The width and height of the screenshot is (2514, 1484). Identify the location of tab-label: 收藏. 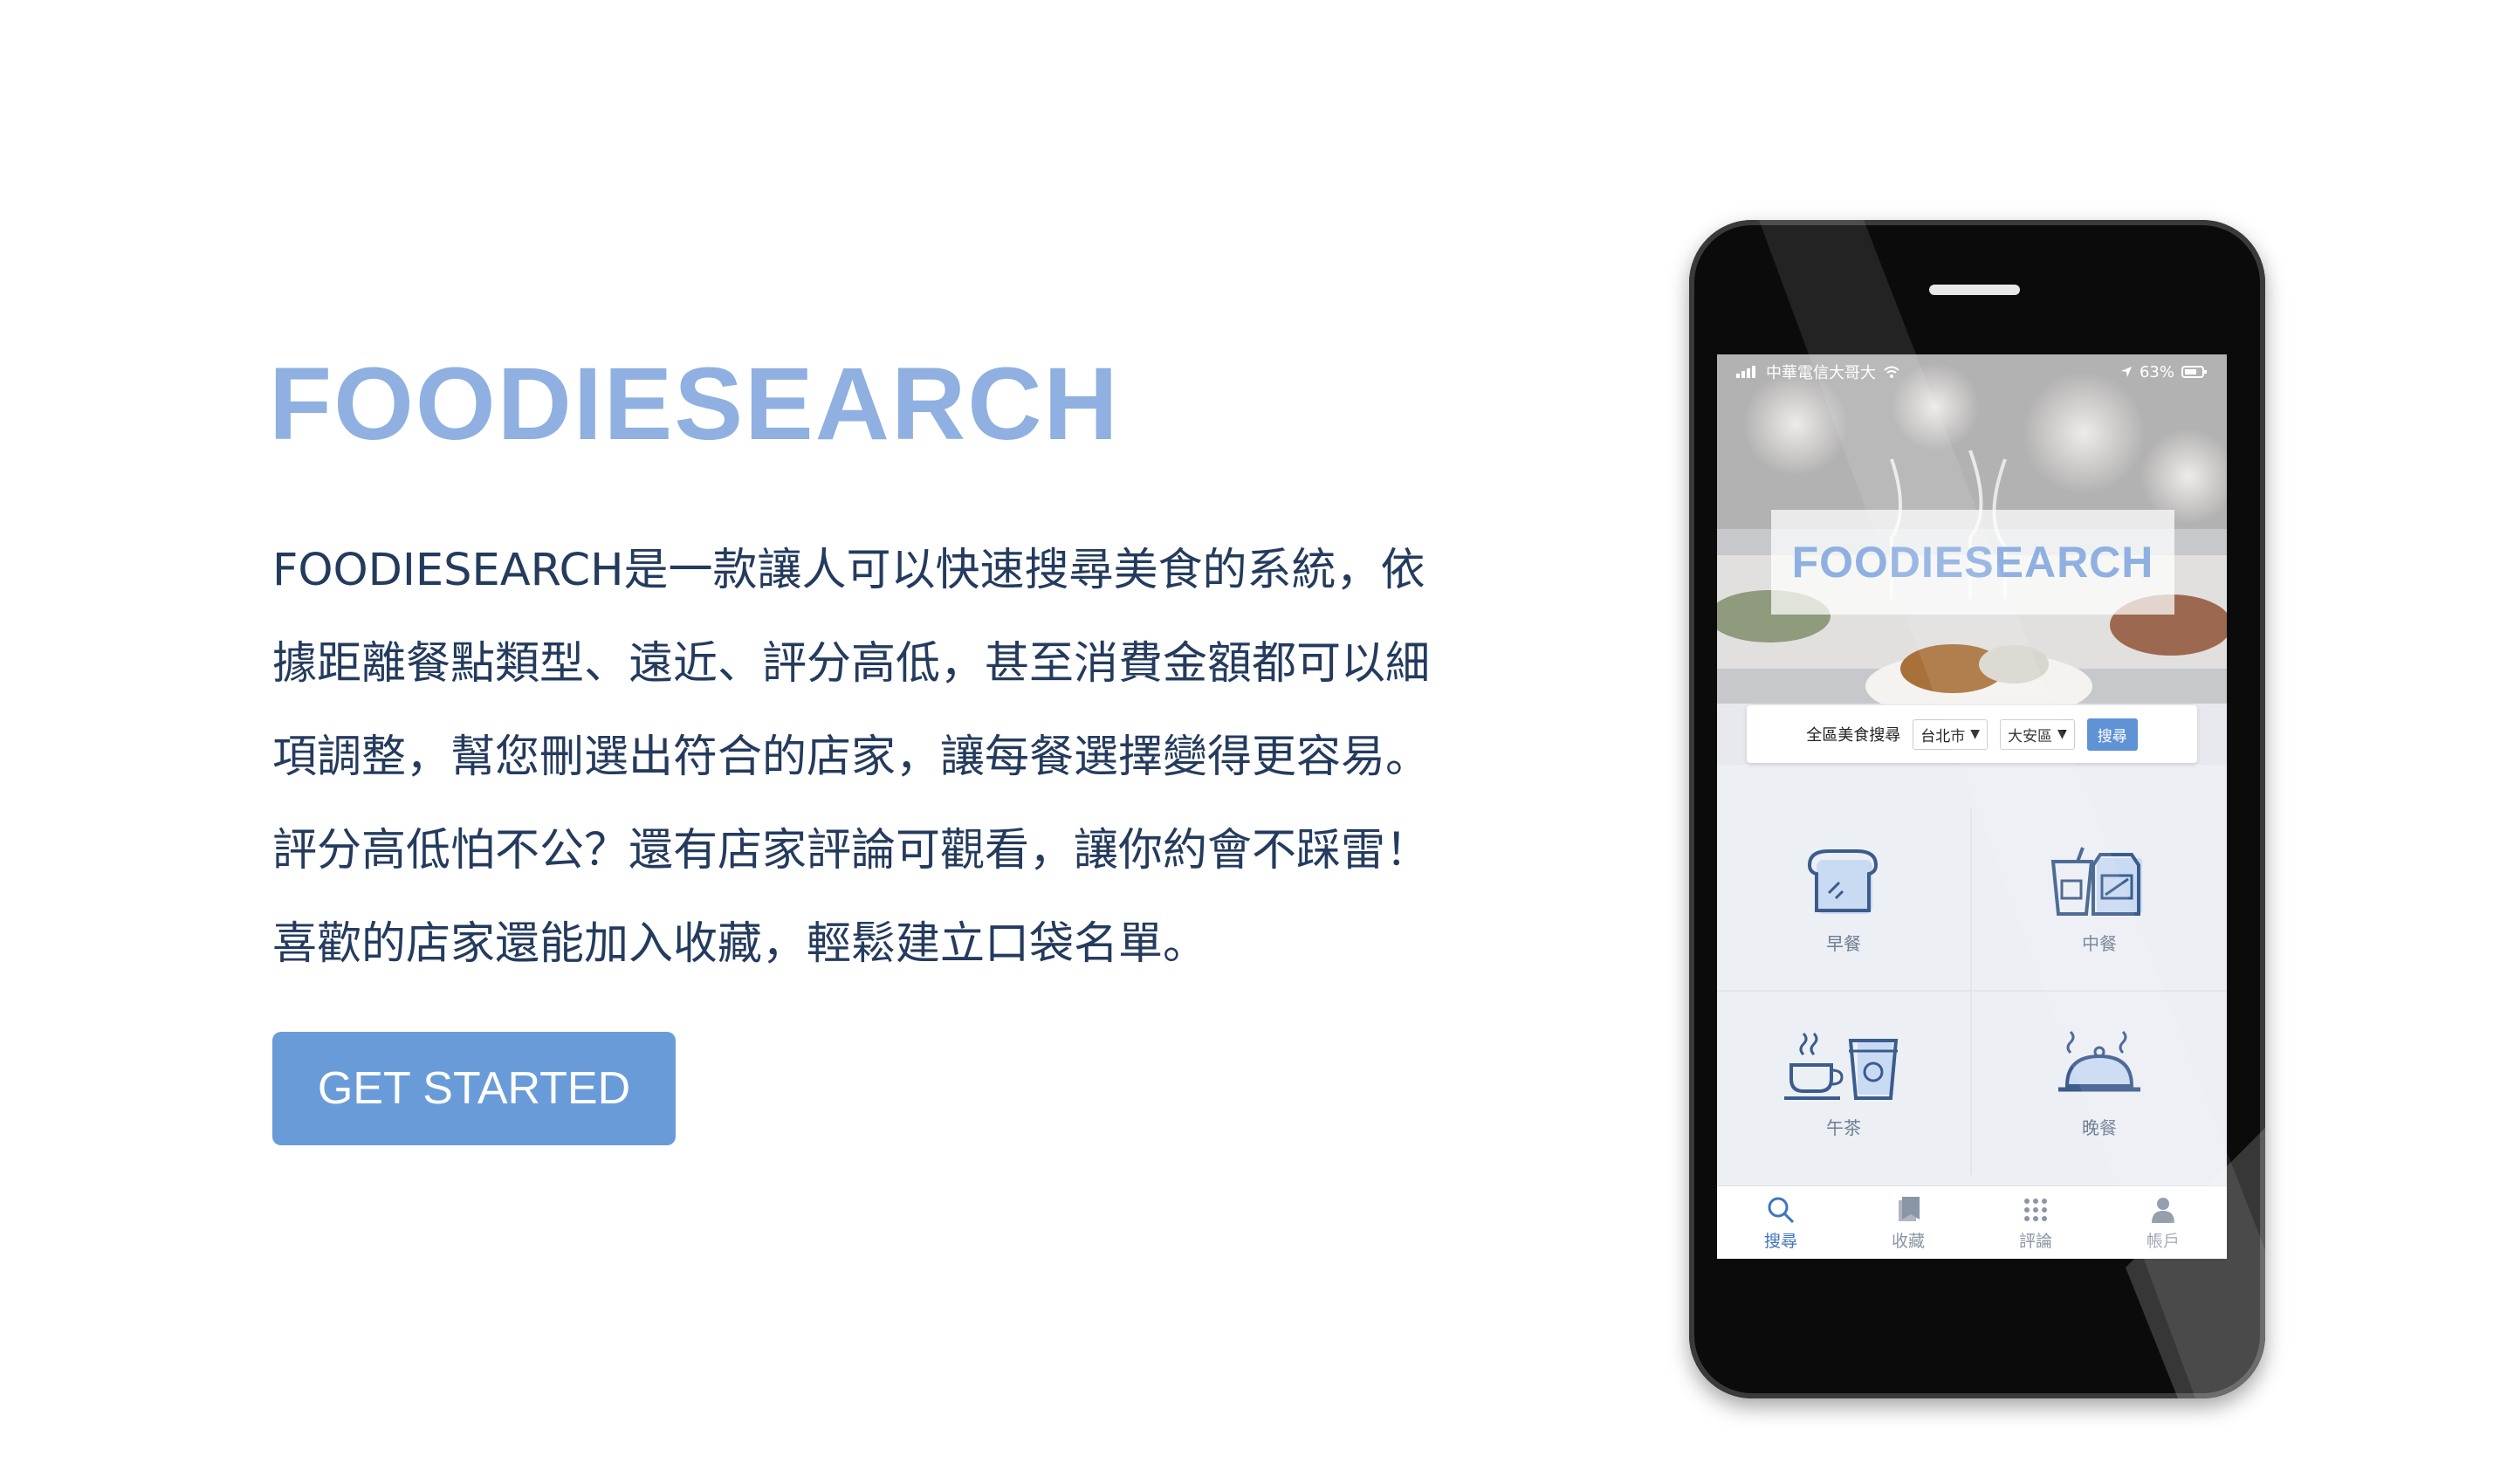
(1908, 1241).